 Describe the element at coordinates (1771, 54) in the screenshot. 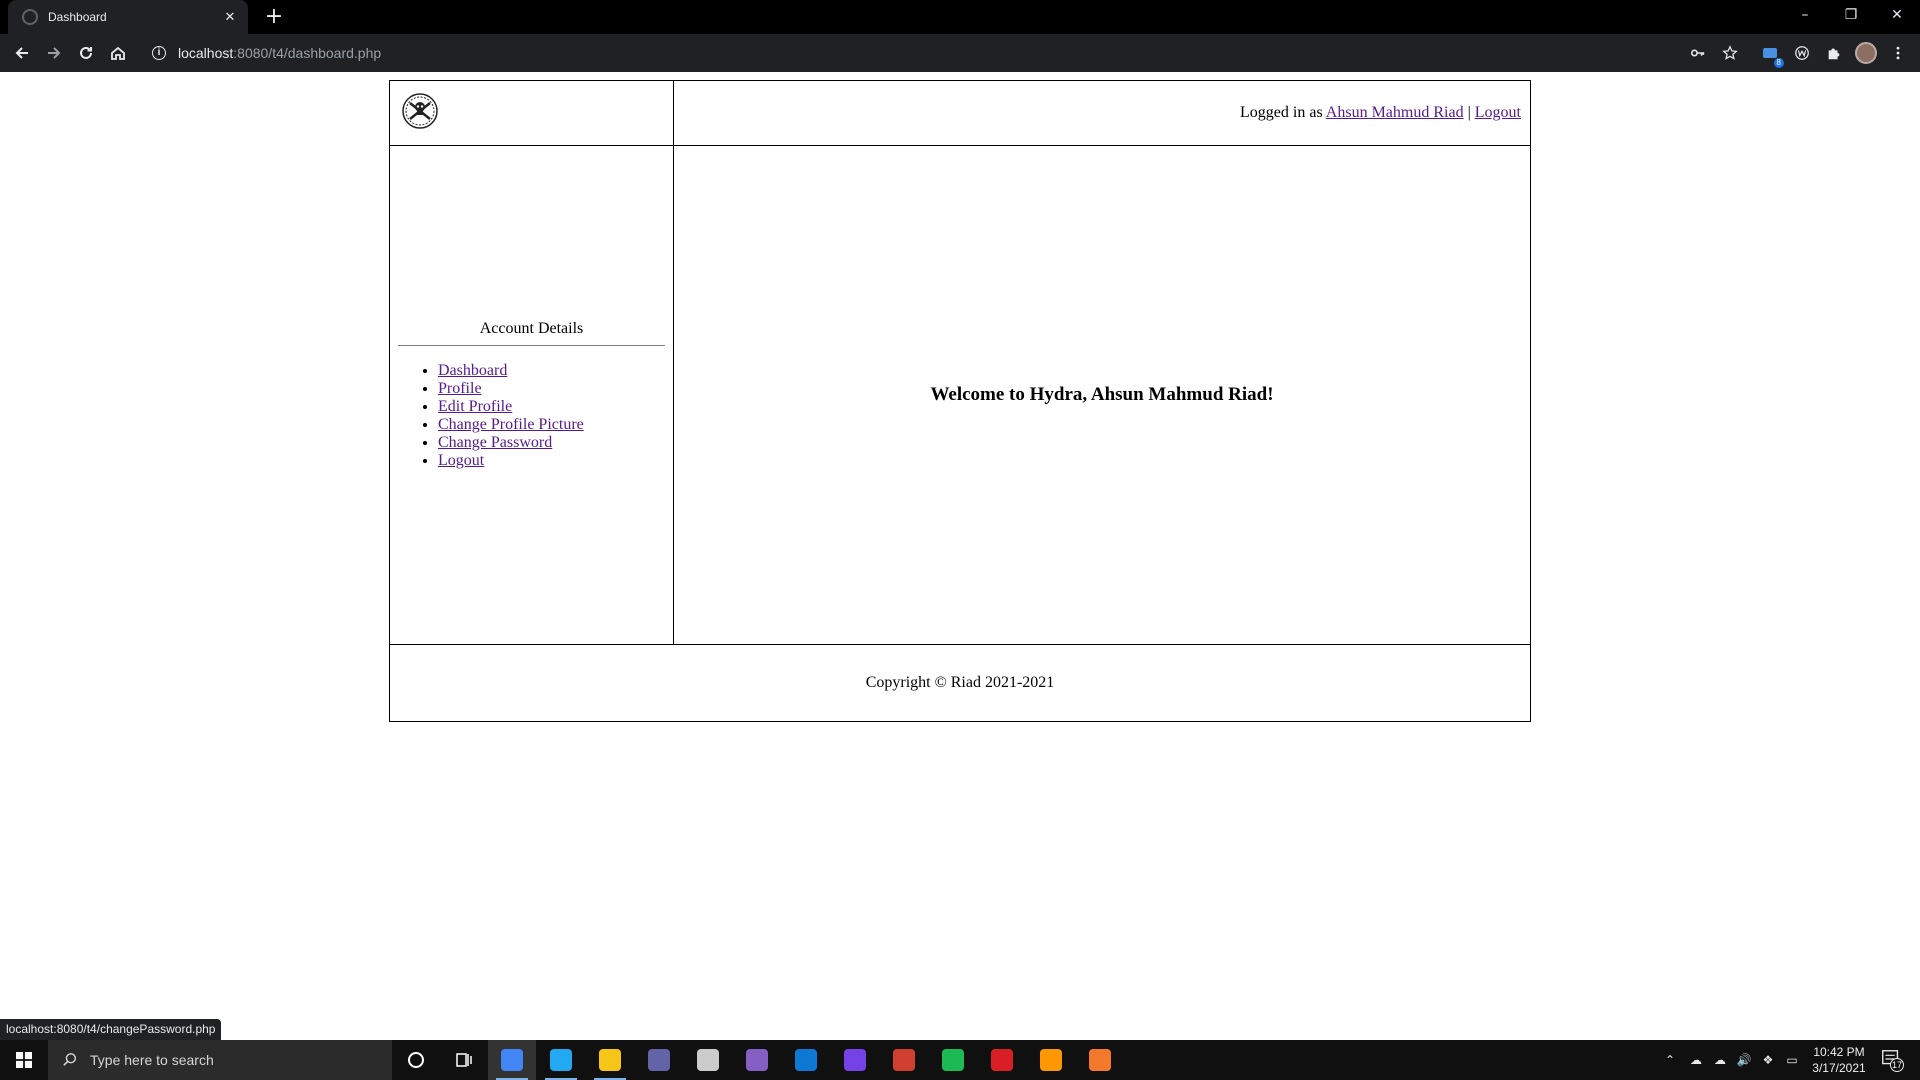

I see `extension-icon: 8` at that location.